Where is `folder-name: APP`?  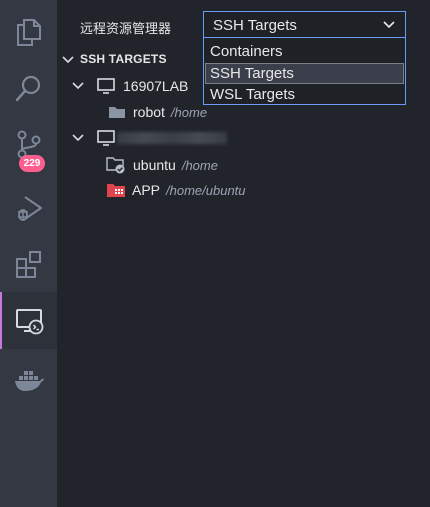 folder-name: APP is located at coordinates (146, 190).